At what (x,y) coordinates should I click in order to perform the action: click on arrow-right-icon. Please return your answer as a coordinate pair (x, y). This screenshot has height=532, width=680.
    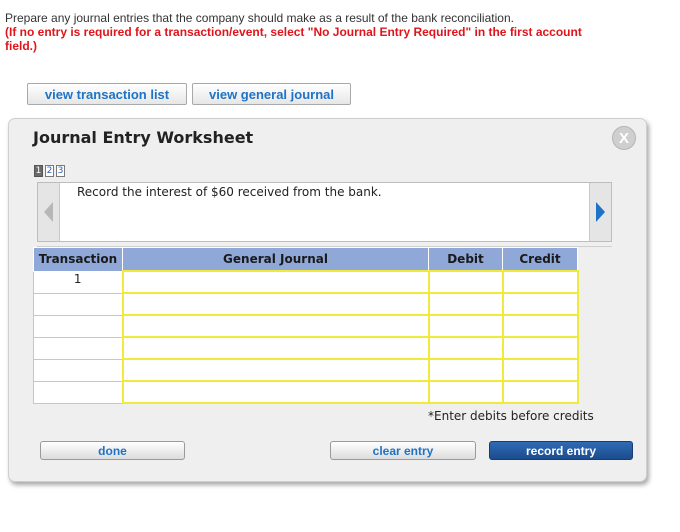
    Looking at the image, I should click on (600, 212).